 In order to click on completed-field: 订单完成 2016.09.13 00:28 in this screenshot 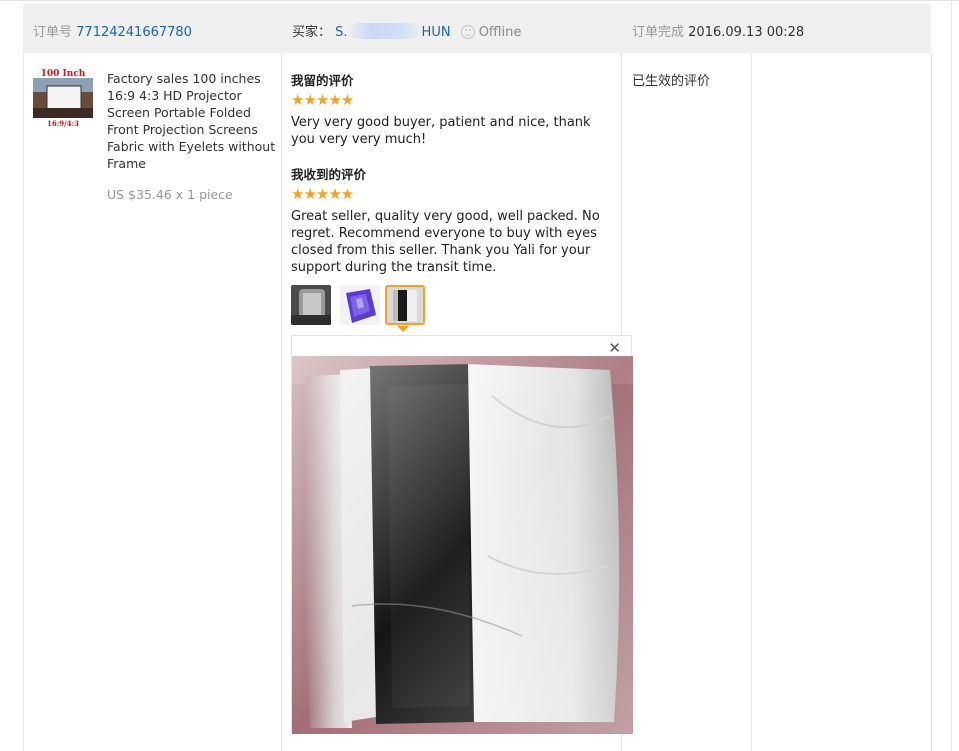, I will do `click(718, 30)`.